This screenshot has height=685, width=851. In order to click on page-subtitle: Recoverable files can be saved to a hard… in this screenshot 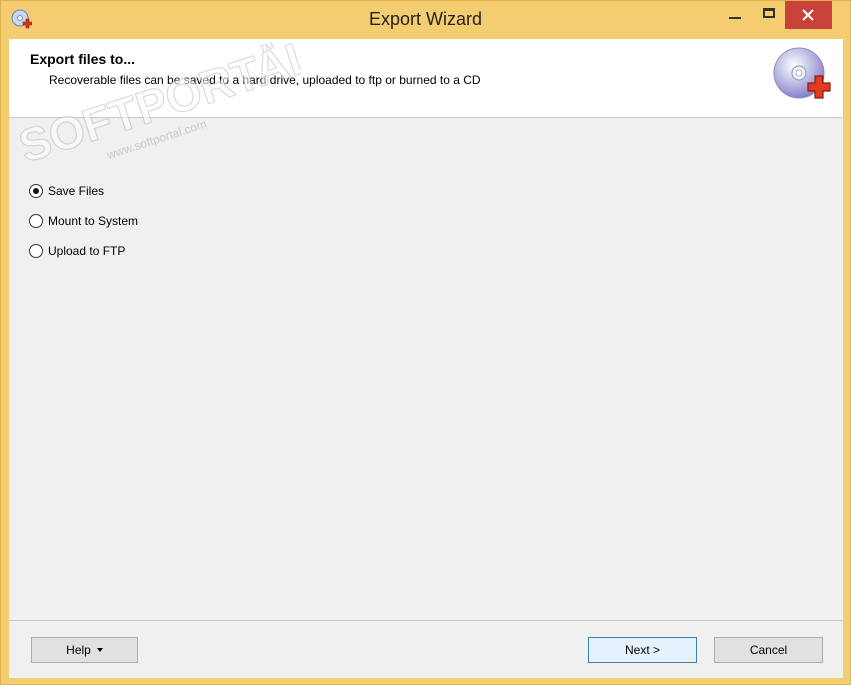, I will do `click(265, 80)`.